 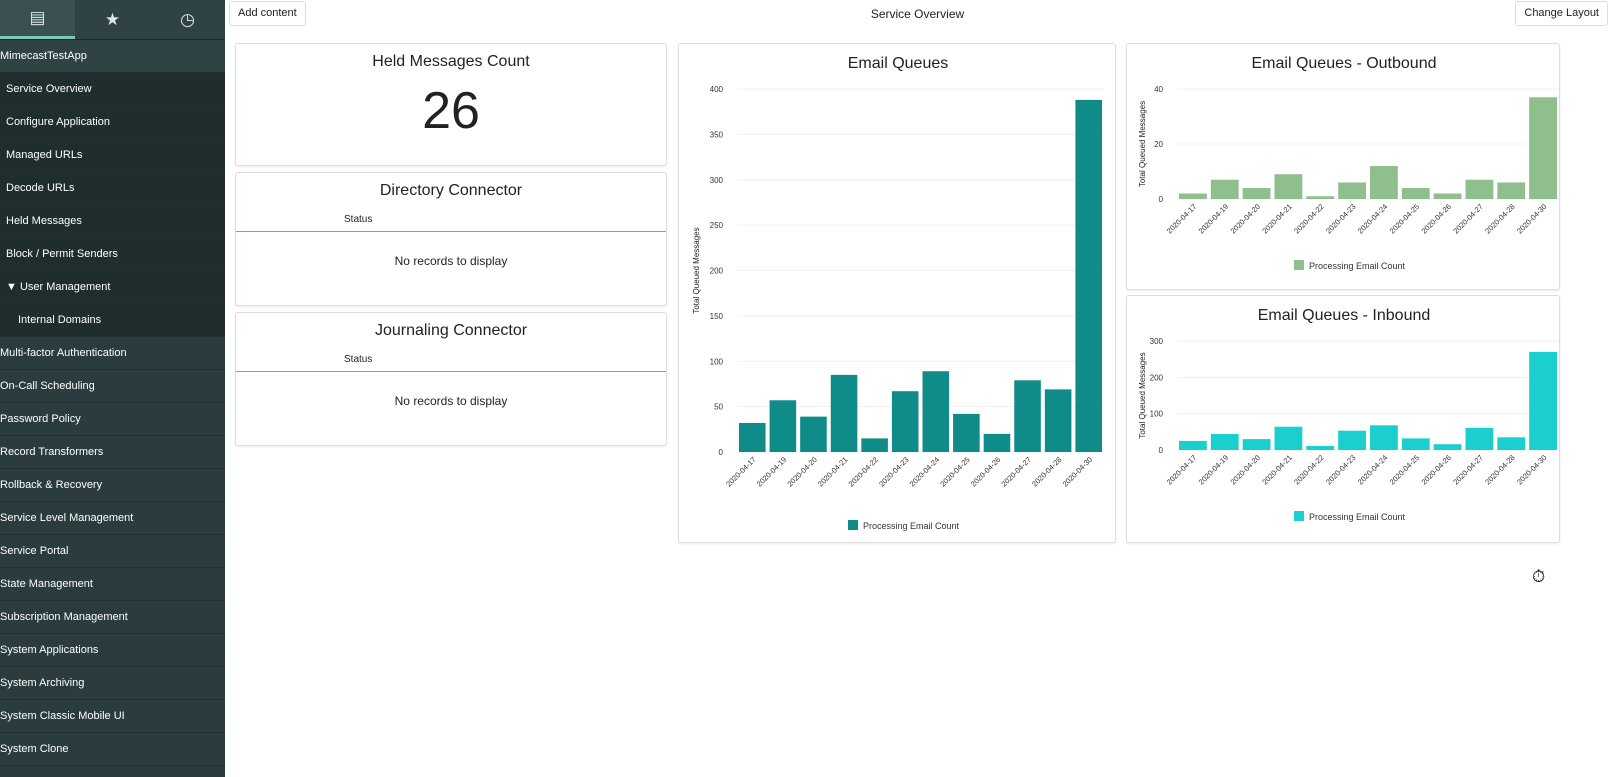 What do you see at coordinates (112, 518) in the screenshot?
I see `sidebar-app-service-level-management: Service Level Management` at bounding box center [112, 518].